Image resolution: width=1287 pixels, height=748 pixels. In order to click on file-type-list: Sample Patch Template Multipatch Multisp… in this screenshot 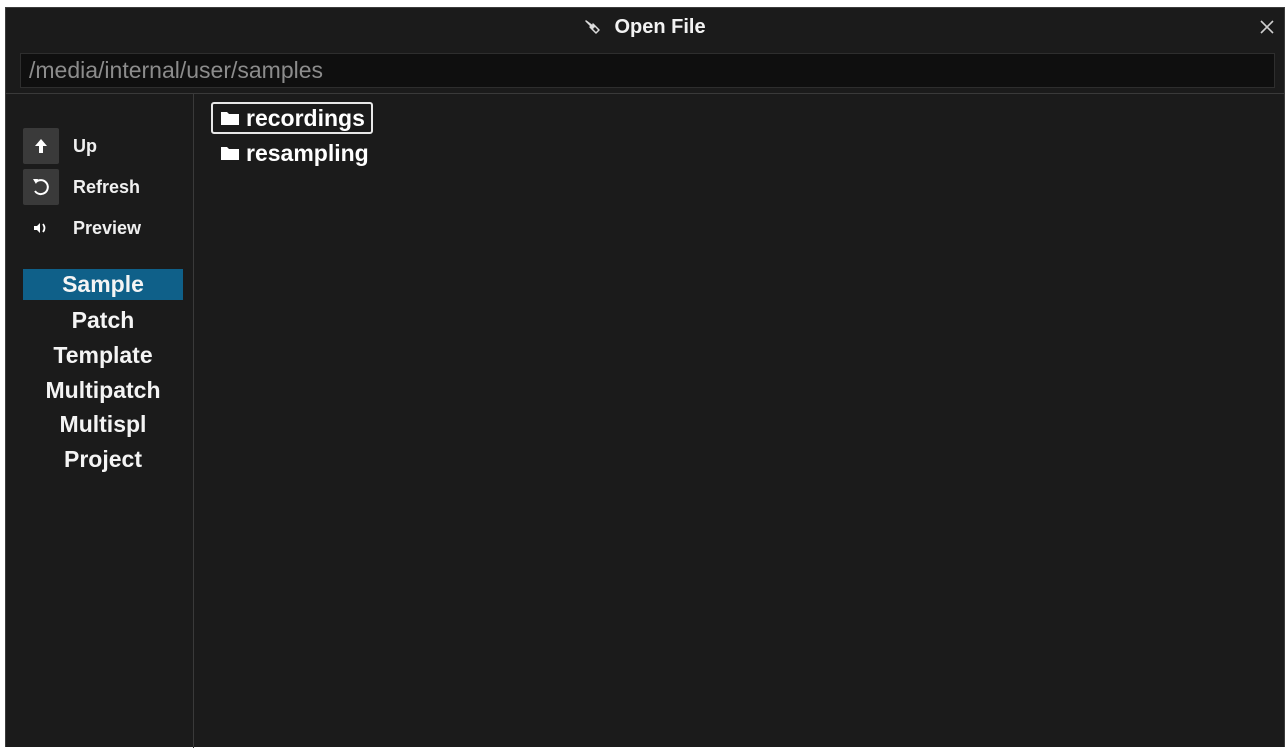, I will do `click(103, 373)`.